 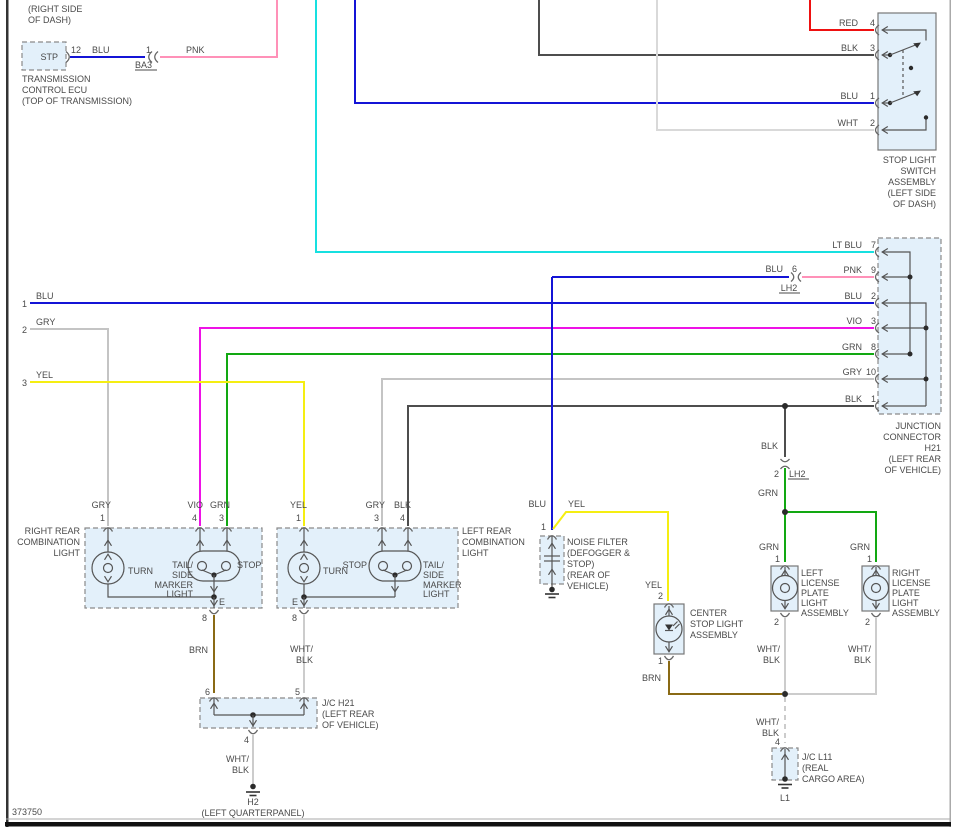 What do you see at coordinates (38, 339) in the screenshot?
I see `feed-wire-labels: 1 BLU 2 GRY 3 YEL` at bounding box center [38, 339].